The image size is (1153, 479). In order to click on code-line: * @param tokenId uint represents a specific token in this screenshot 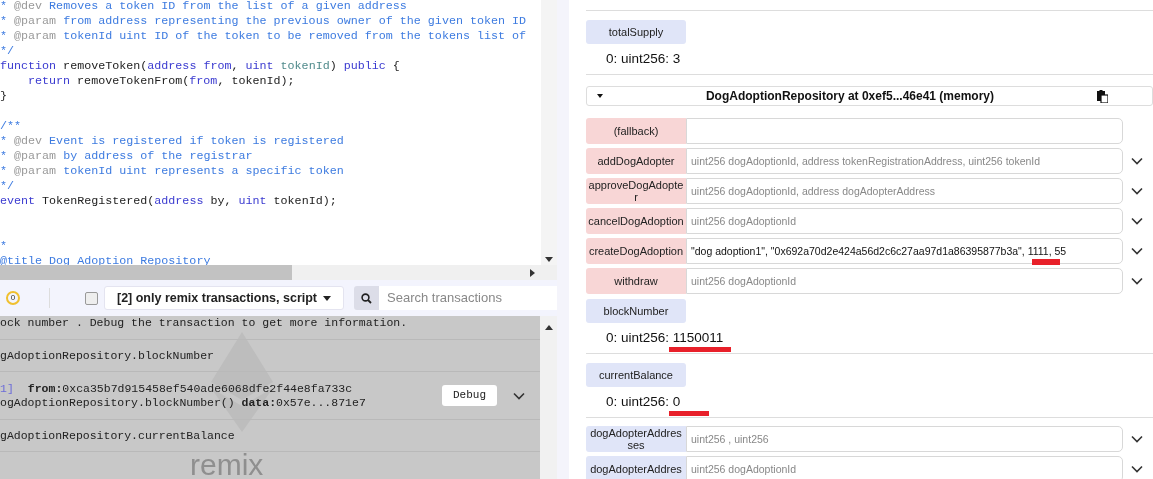, I will do `click(172, 171)`.